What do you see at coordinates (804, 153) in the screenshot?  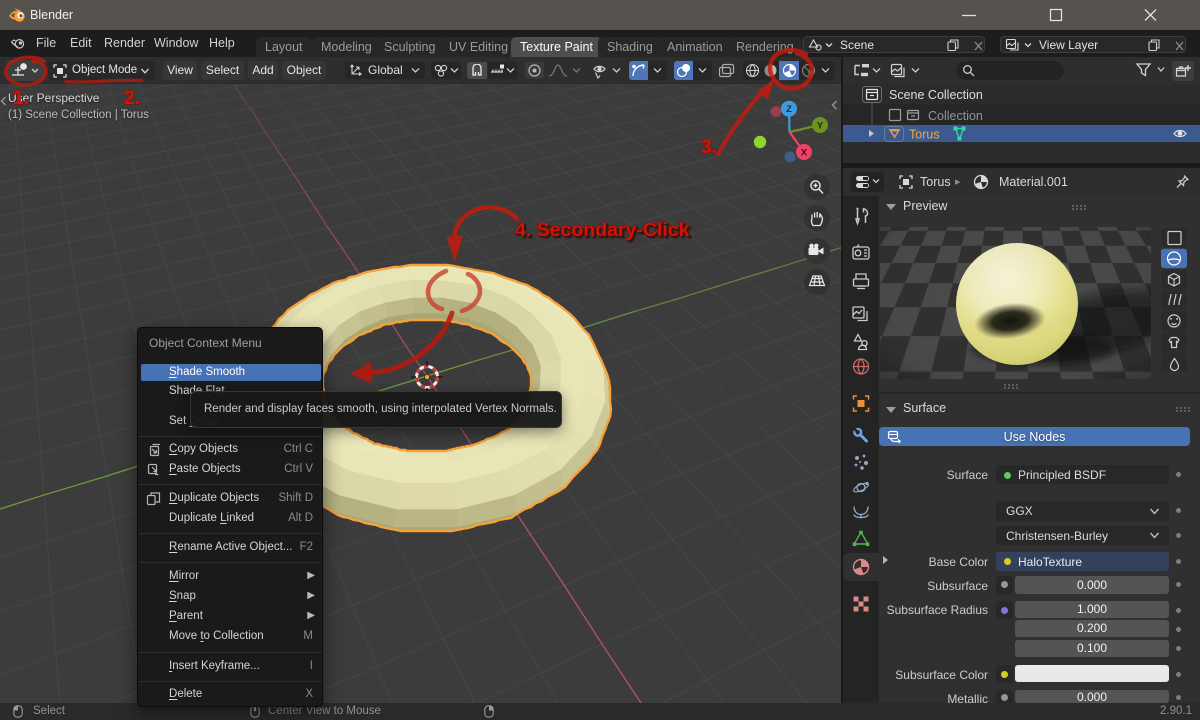 I see `svg-text: X` at bounding box center [804, 153].